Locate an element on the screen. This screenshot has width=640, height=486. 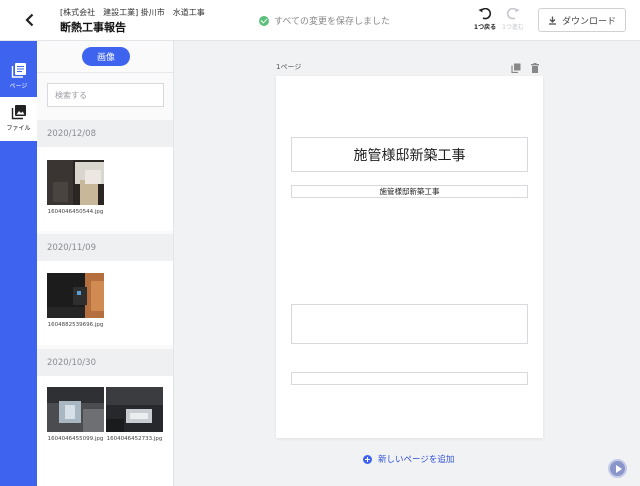
download-label: ダウンロード is located at coordinates (588, 21).